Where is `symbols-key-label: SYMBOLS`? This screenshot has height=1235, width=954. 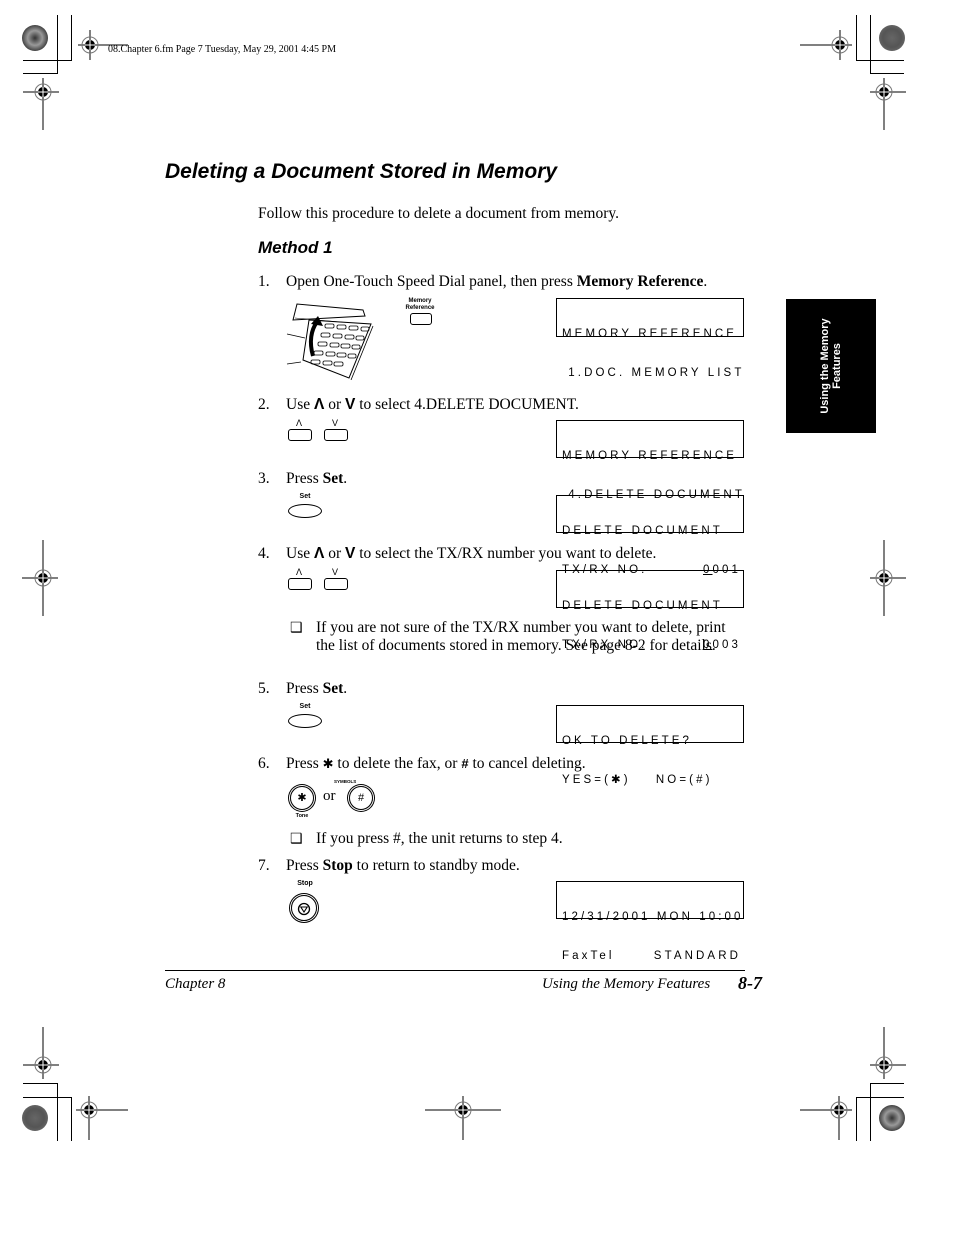
symbols-key-label: SYMBOLS is located at coordinates (345, 781).